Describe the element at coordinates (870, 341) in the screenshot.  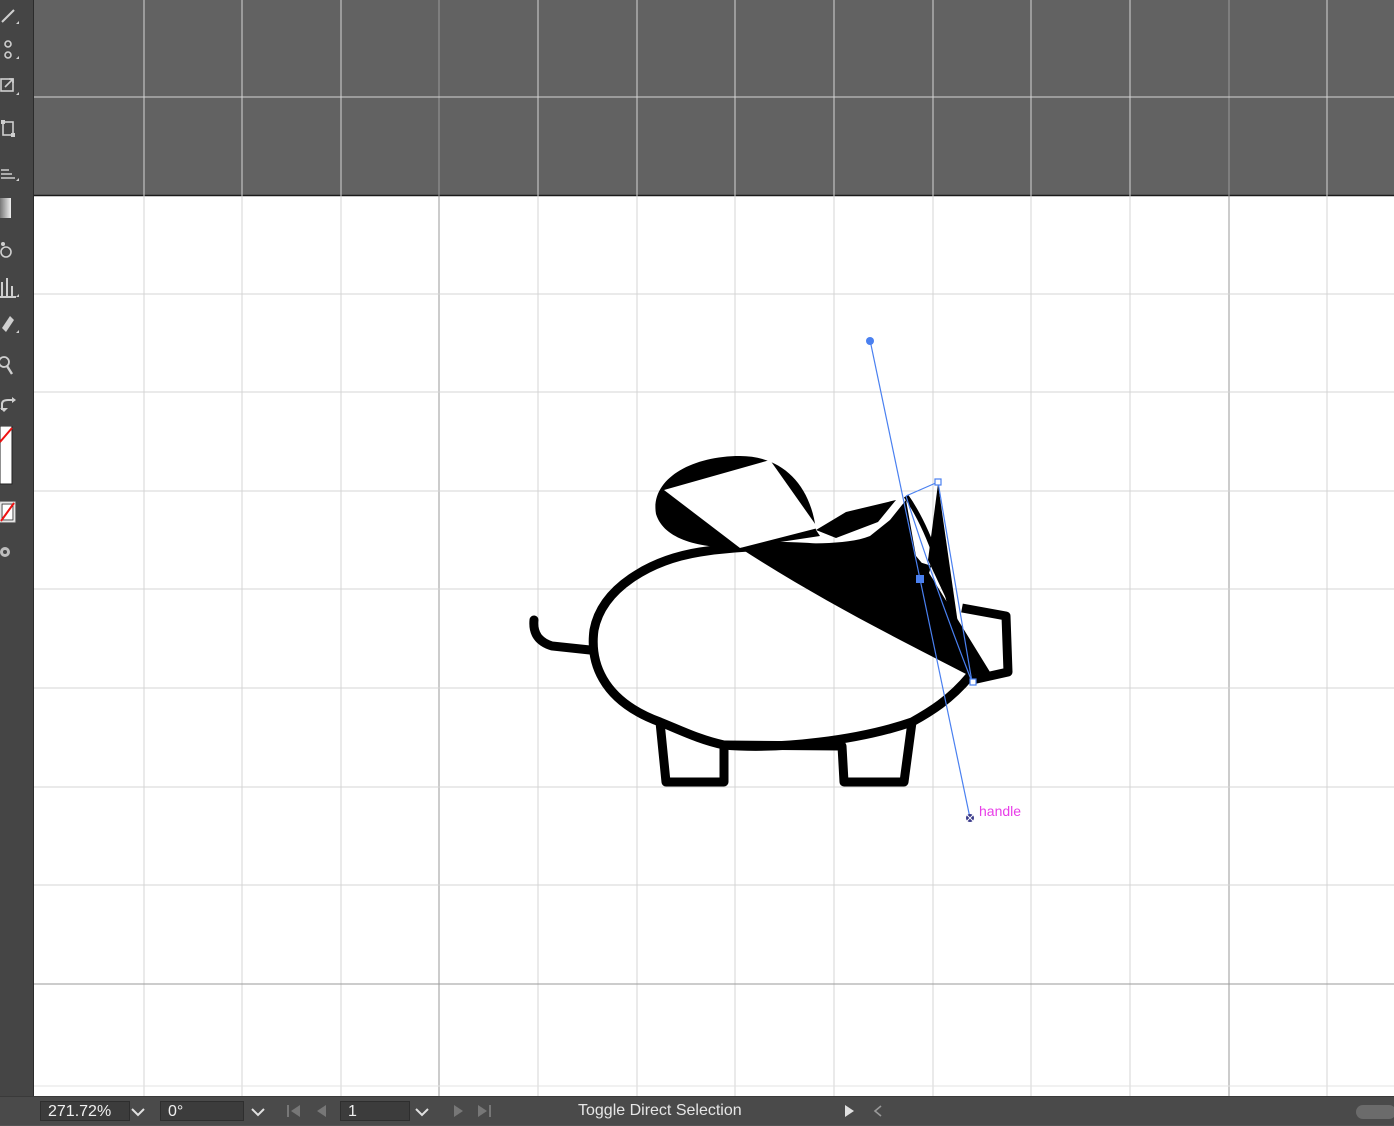
I see `handle-point-top` at that location.